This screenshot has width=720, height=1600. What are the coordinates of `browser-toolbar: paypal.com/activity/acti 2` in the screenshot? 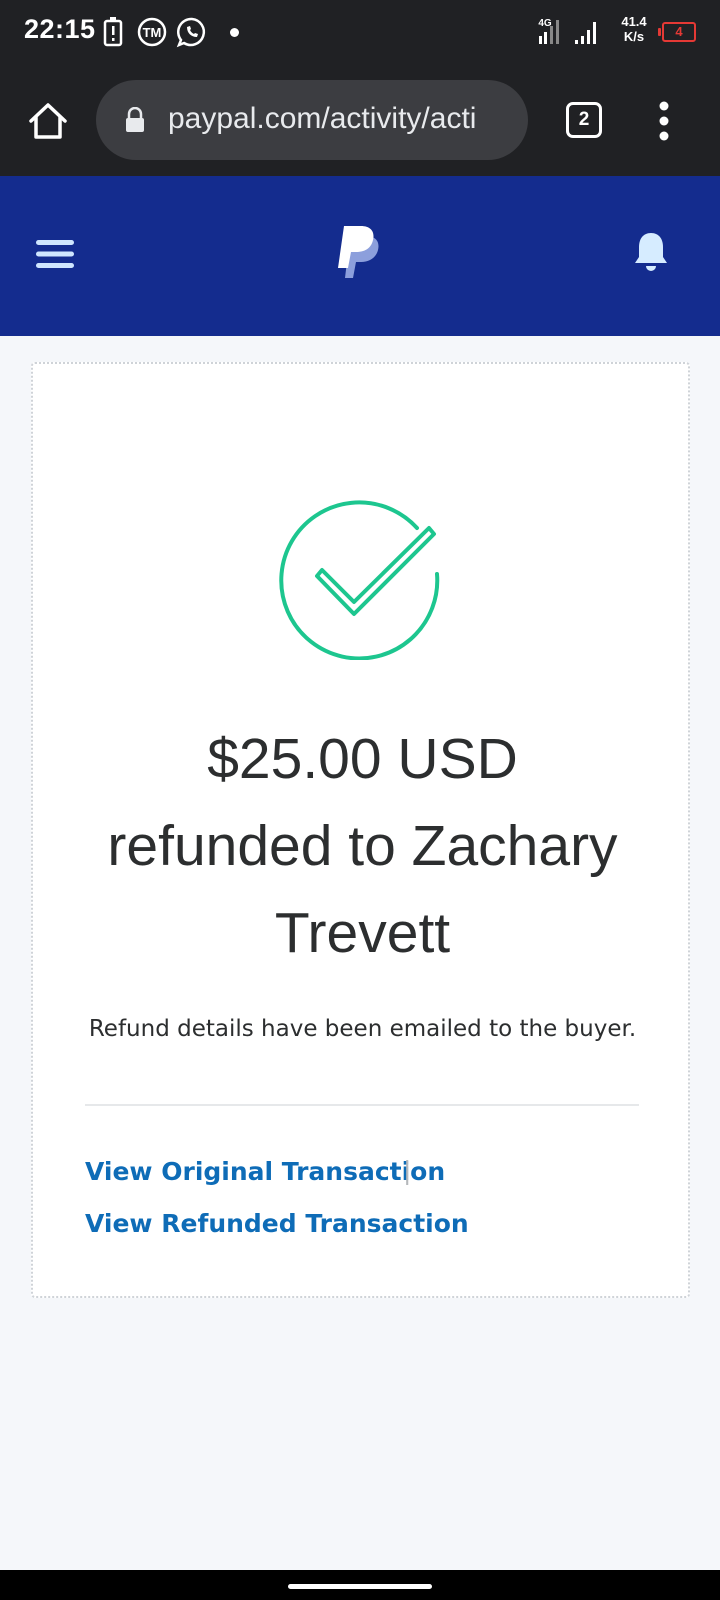 It's located at (360, 121).